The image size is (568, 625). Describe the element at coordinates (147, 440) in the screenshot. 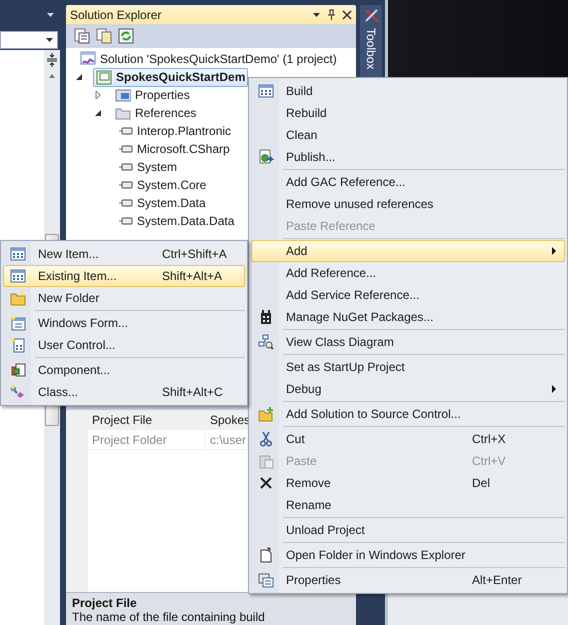

I see `property-name: Project Folder` at that location.